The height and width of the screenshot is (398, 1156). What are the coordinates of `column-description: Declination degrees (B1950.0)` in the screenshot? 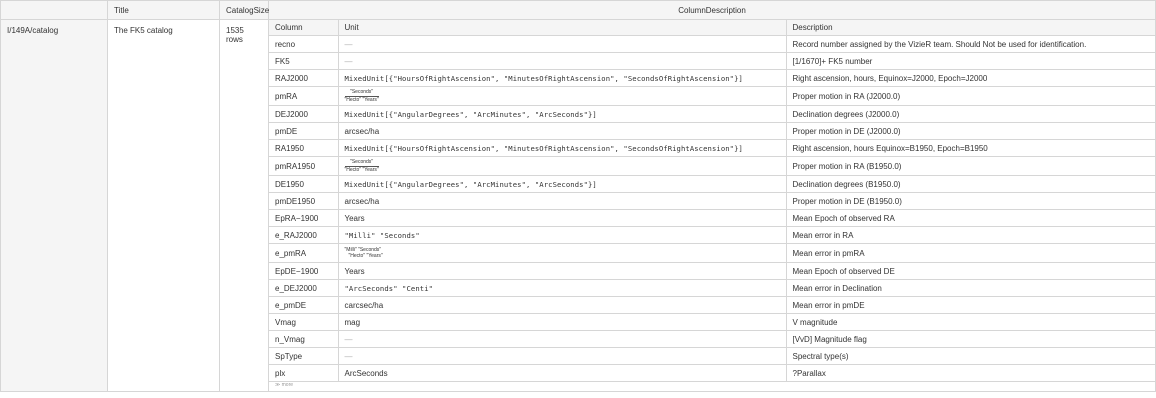 It's located at (970, 184).